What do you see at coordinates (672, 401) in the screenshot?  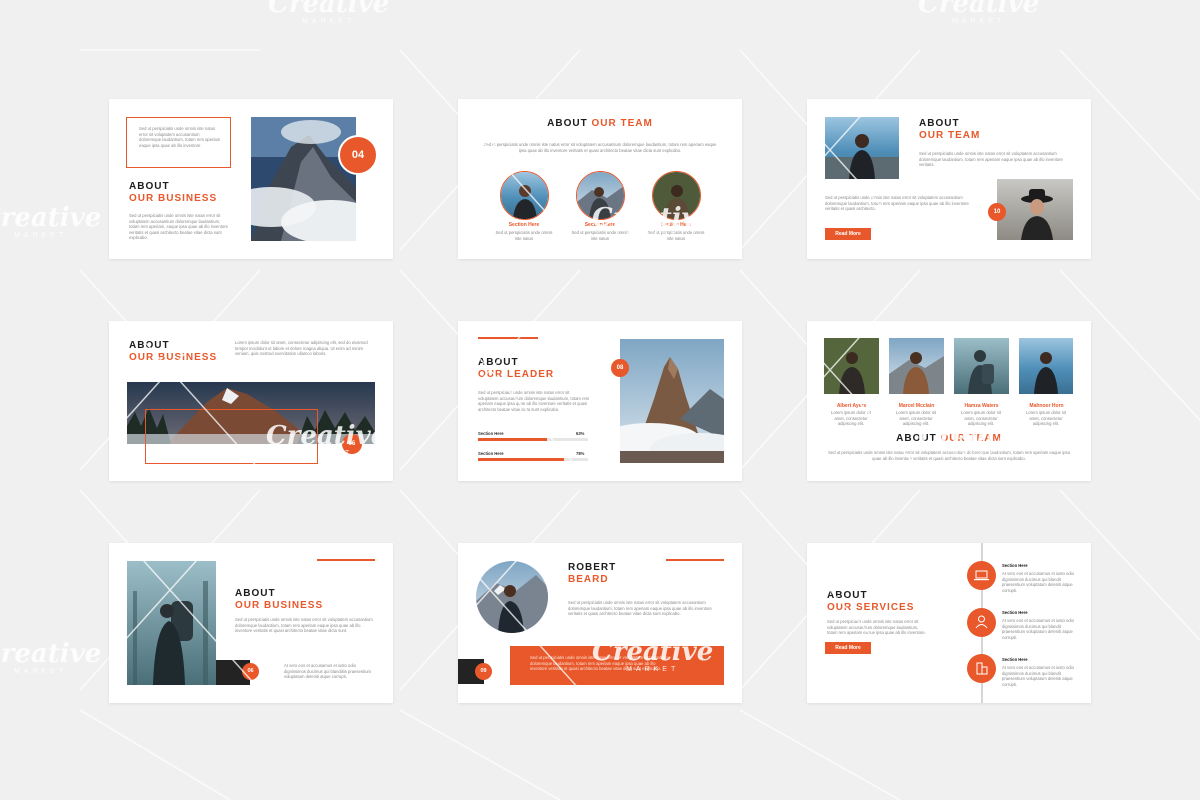 I see `leader-peak-photo` at bounding box center [672, 401].